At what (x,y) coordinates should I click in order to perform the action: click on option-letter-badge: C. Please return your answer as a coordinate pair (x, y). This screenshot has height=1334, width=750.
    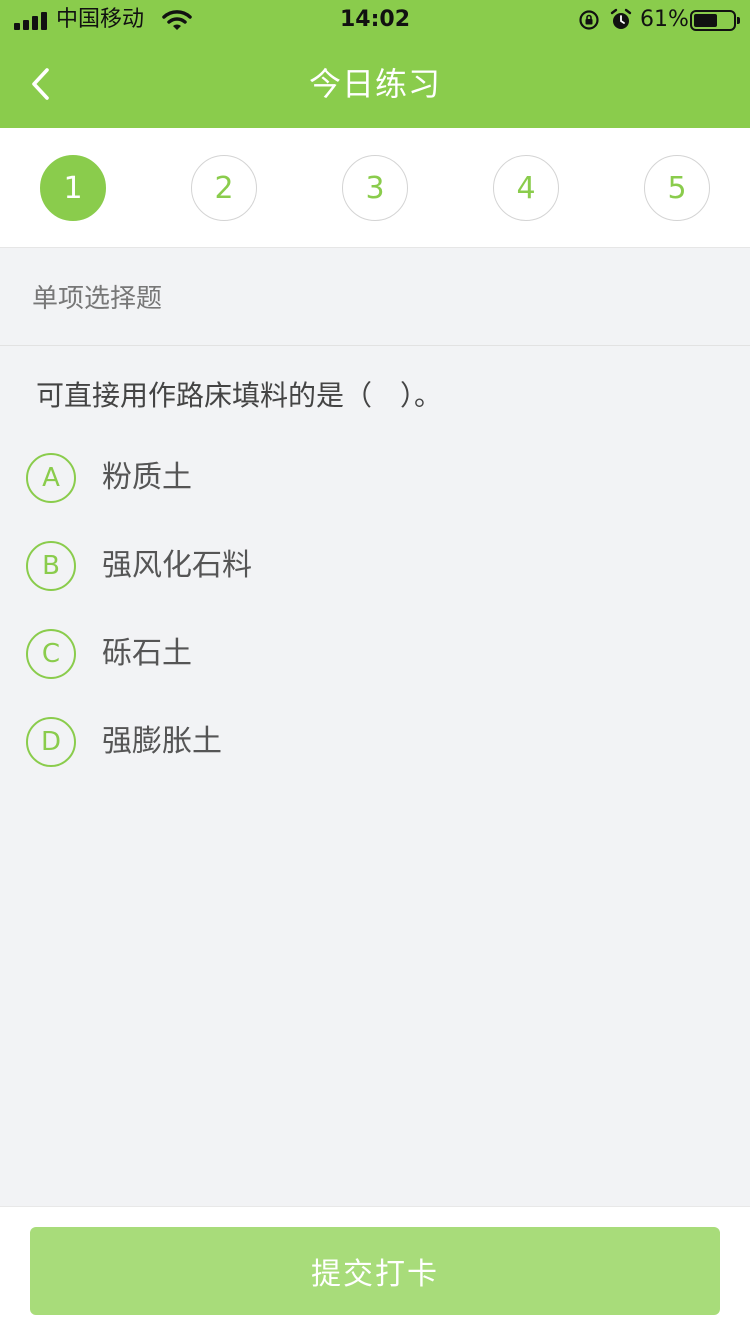
    Looking at the image, I should click on (51, 654).